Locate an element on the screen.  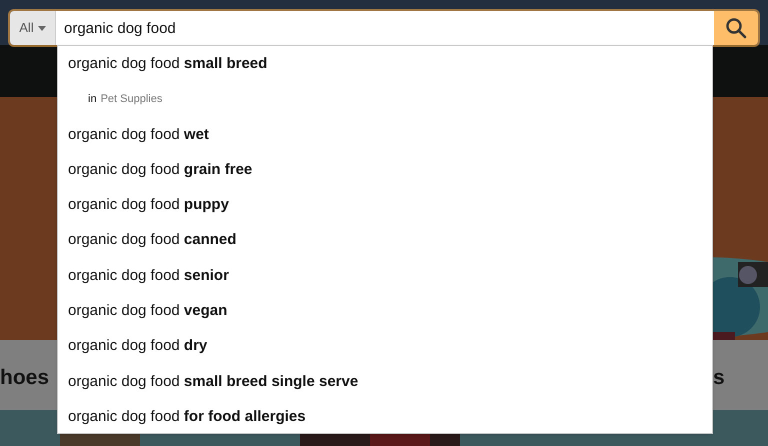
suggestion-item: organic dog food vegan is located at coordinates (385, 310).